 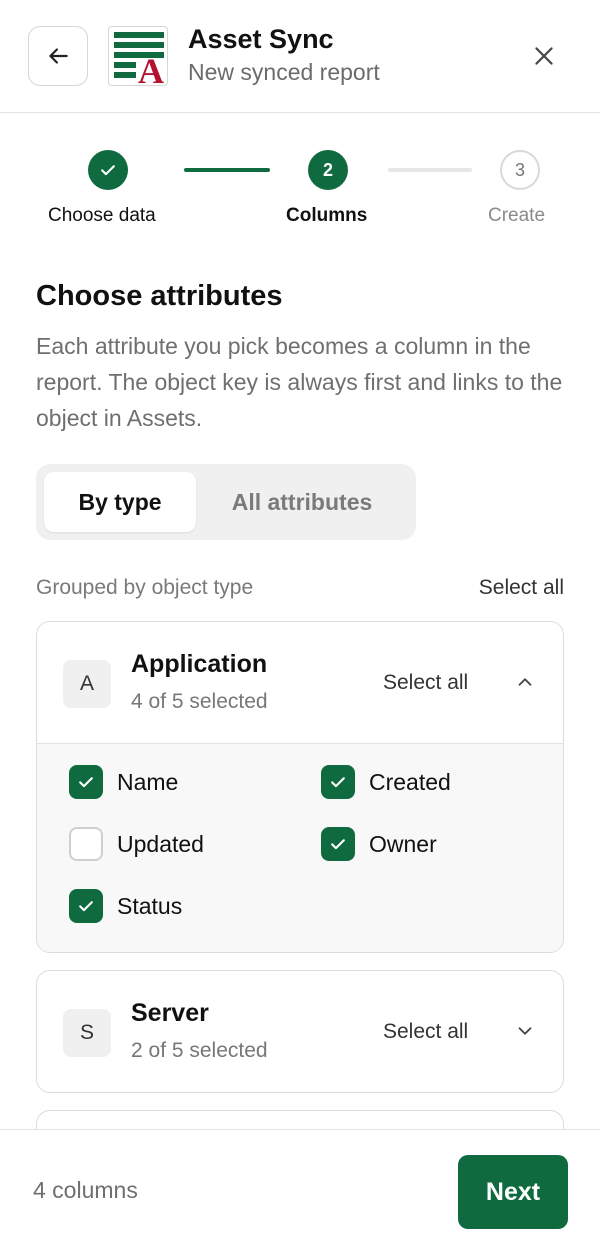 I want to click on step-connector-complete, so click(x=227, y=170).